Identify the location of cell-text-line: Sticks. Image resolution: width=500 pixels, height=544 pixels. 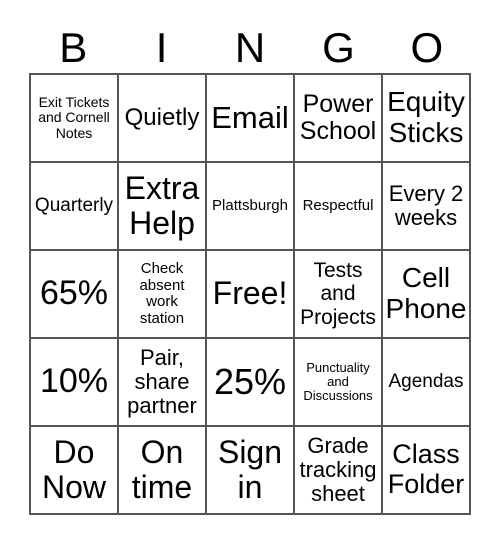
(426, 132).